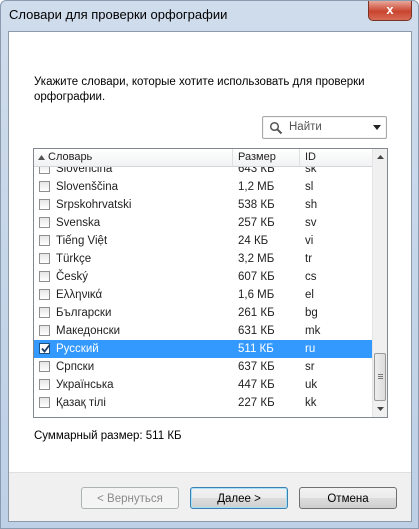 The image size is (419, 529). Describe the element at coordinates (203, 223) in the screenshot. I see `list-item: Svenska 257 КБ sv` at that location.